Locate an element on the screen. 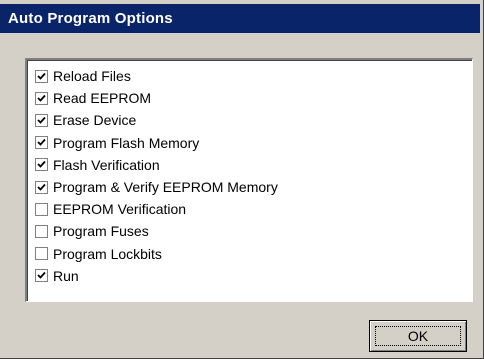  option-item: Program Lockbits is located at coordinates (98, 254).